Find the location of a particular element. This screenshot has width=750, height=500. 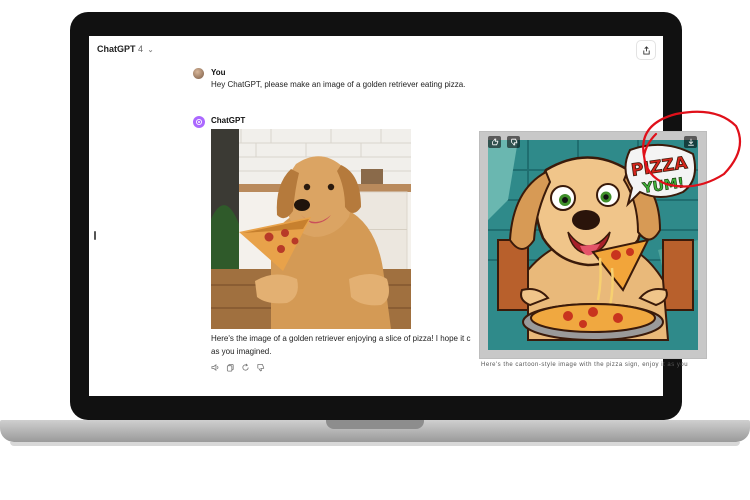

thumbs-up-overlay-button is located at coordinates (494, 142).